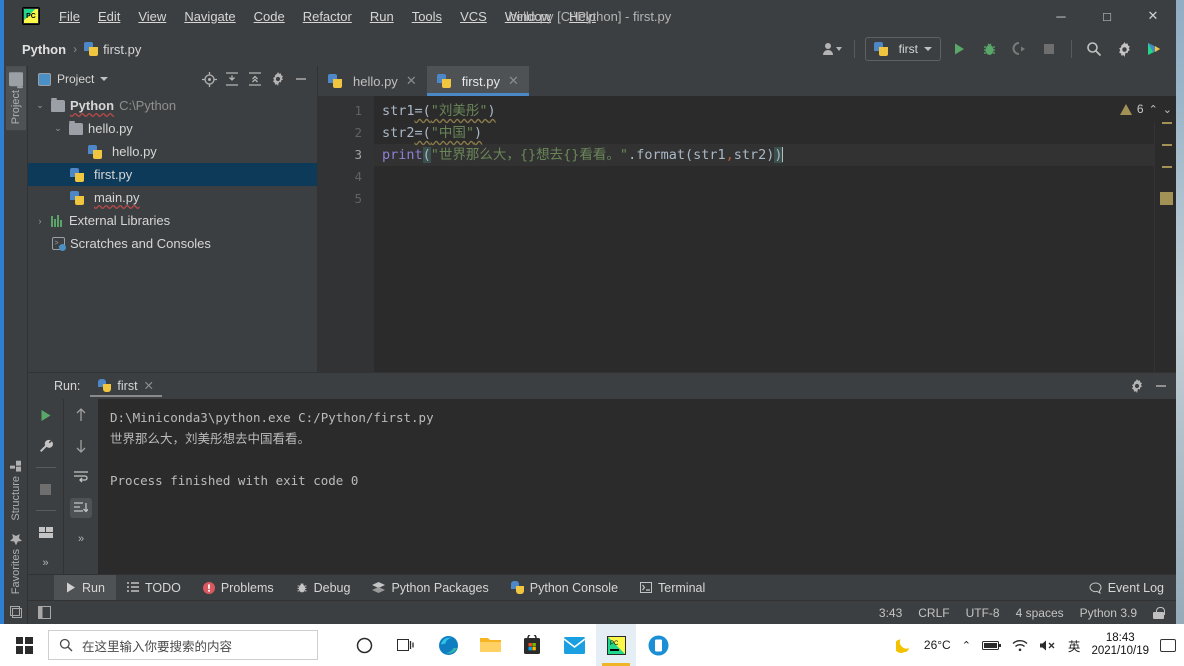 Image resolution: width=1184 pixels, height=666 pixels. Describe the element at coordinates (1108, 613) in the screenshot. I see `python-interpreter: Python 3.9` at that location.